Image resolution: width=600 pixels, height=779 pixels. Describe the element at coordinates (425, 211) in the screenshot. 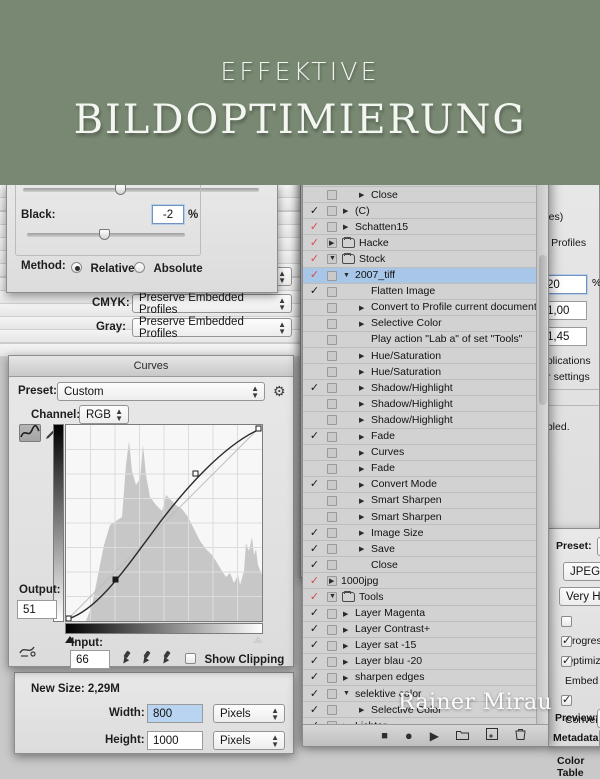

I see `actions-list-item: ✓ ▶ (C)` at that location.